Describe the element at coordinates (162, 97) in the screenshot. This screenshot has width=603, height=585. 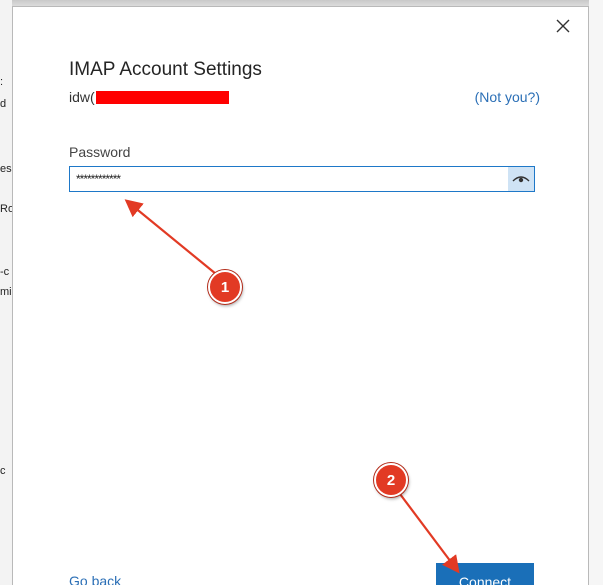
I see `email-redaction` at that location.